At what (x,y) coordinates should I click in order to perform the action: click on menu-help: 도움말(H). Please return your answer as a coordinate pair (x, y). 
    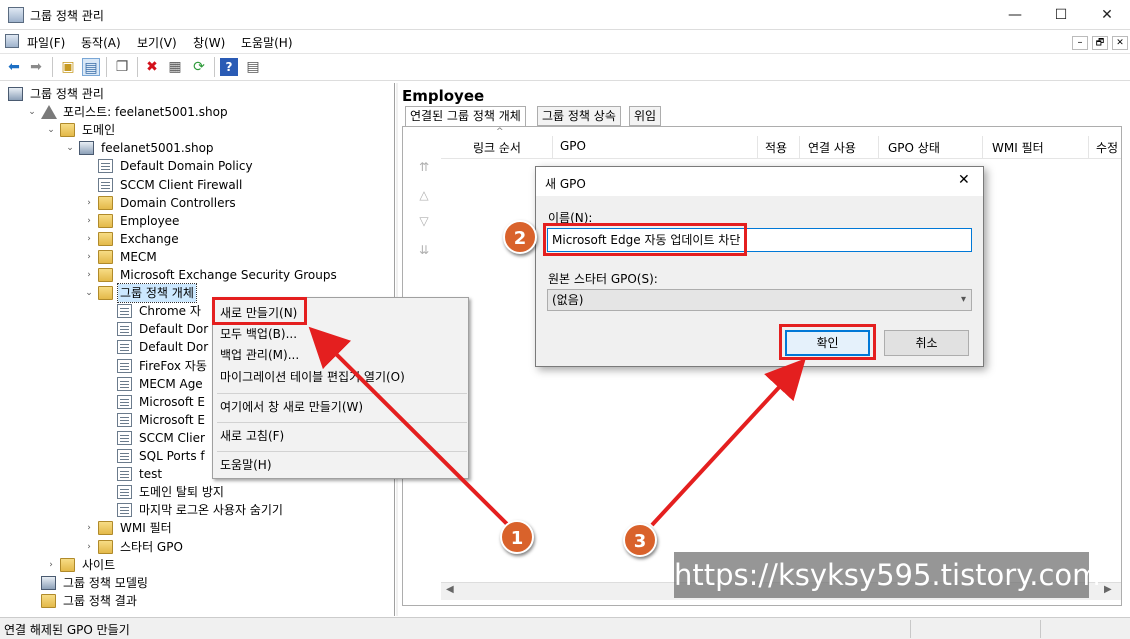
    Looking at the image, I should click on (267, 42).